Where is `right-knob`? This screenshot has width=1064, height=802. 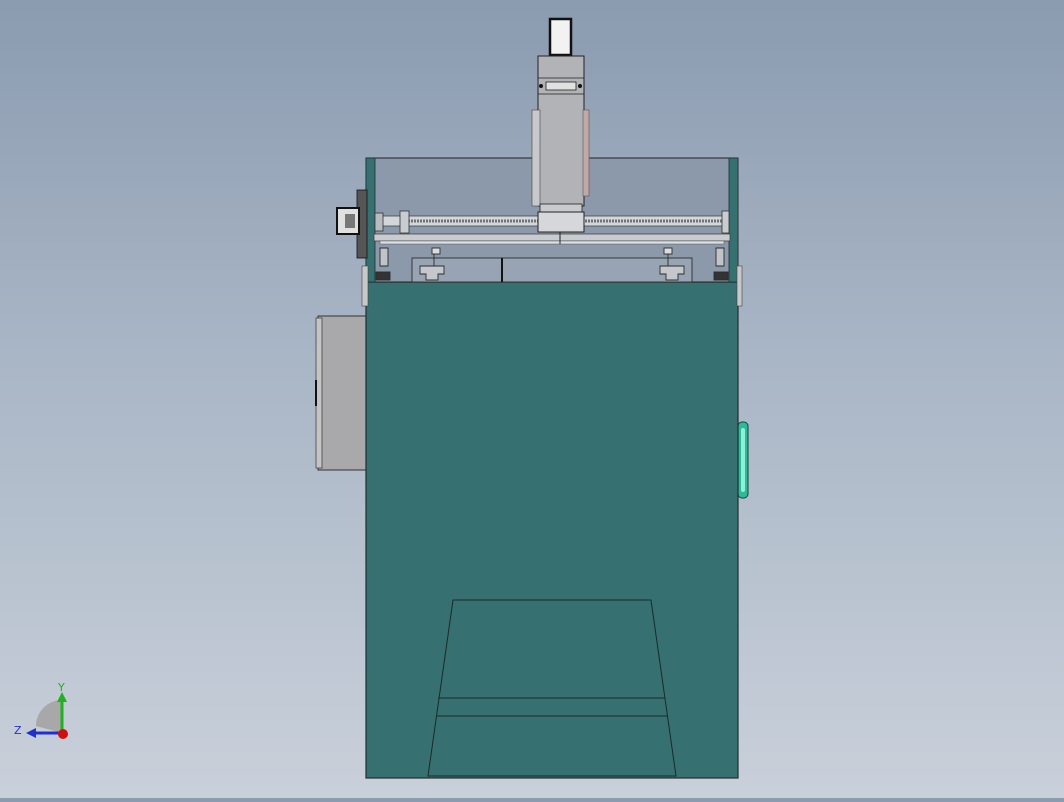 right-knob is located at coordinates (743, 460).